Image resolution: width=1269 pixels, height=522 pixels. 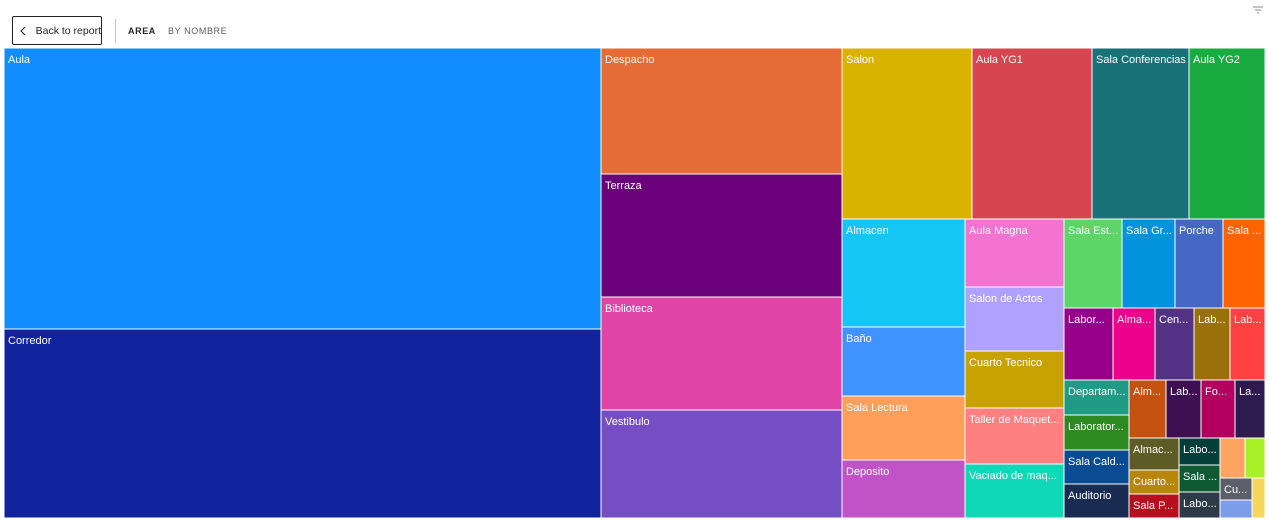 What do you see at coordinates (999, 231) in the screenshot?
I see `treemap-tile-label: Aula Magna` at bounding box center [999, 231].